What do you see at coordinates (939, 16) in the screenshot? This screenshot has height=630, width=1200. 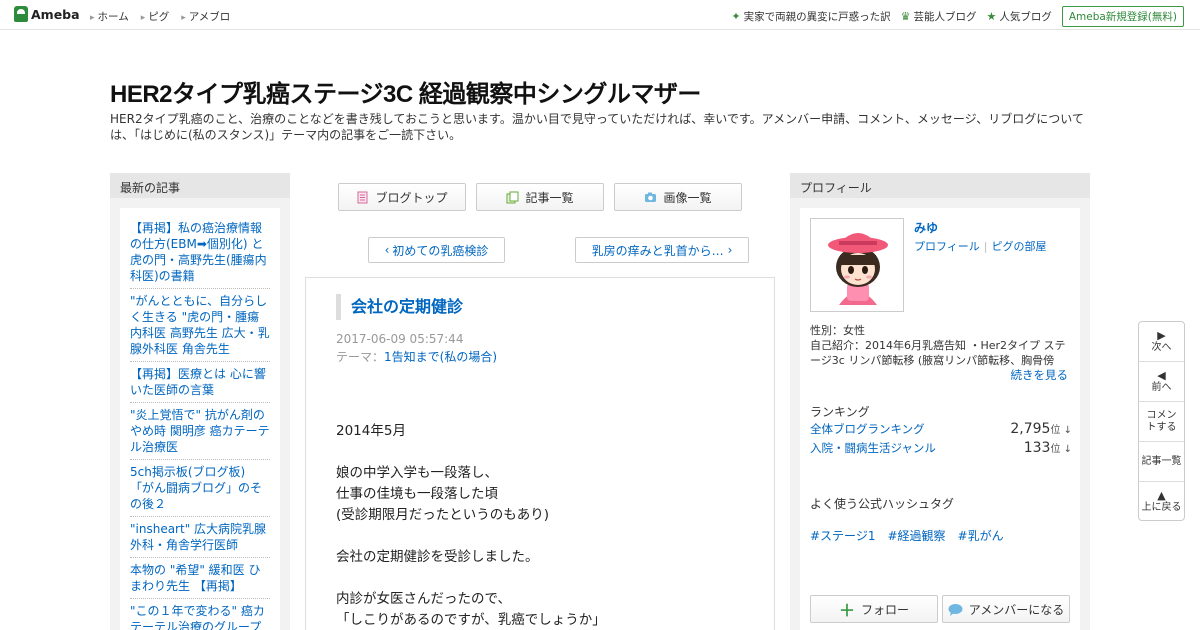 I see `celebrity-blog-link: ♛ 芸能人ブログ` at bounding box center [939, 16].